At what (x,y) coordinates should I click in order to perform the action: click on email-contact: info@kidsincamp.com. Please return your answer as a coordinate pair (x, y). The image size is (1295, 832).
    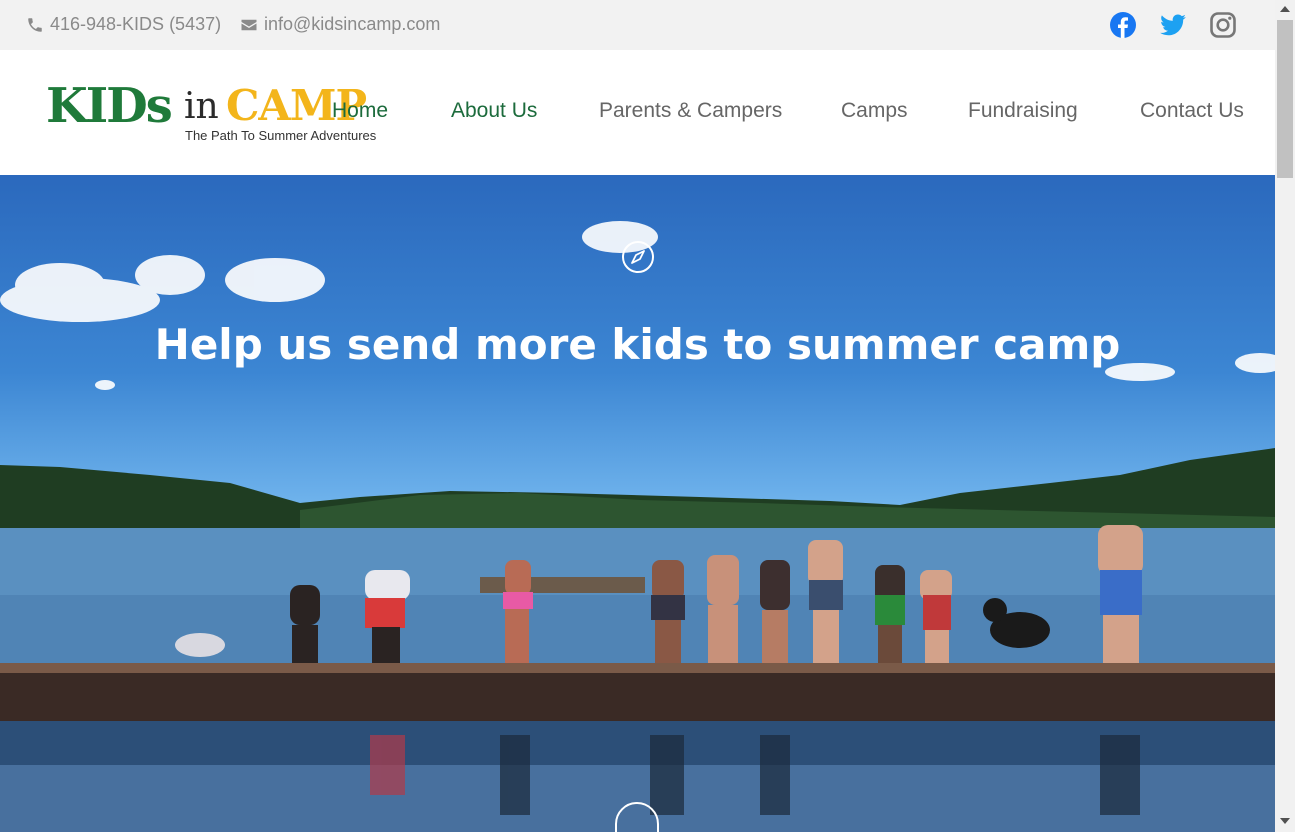
    Looking at the image, I should click on (340, 24).